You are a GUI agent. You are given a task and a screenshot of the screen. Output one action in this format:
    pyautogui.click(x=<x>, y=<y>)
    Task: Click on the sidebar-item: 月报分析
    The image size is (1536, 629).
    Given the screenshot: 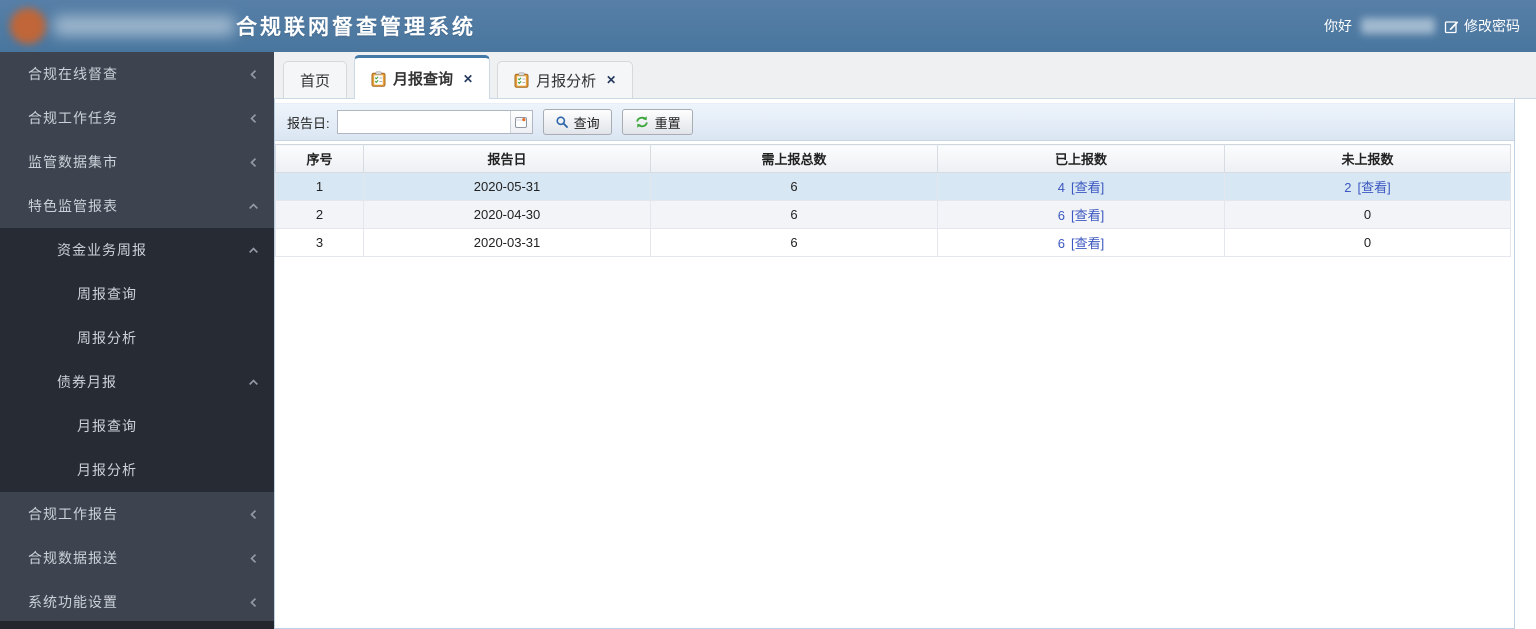 What is the action you would take?
    pyautogui.click(x=137, y=470)
    